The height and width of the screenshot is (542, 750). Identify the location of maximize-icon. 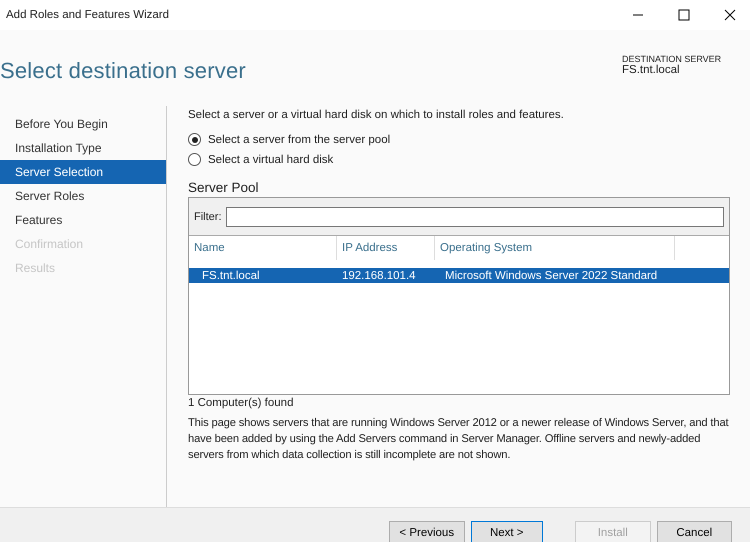
(684, 15).